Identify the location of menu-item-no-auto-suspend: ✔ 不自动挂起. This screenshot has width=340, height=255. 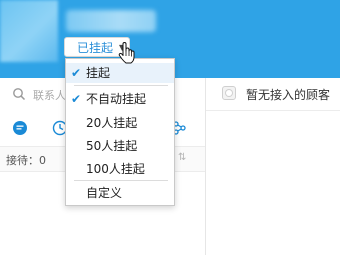
(120, 99).